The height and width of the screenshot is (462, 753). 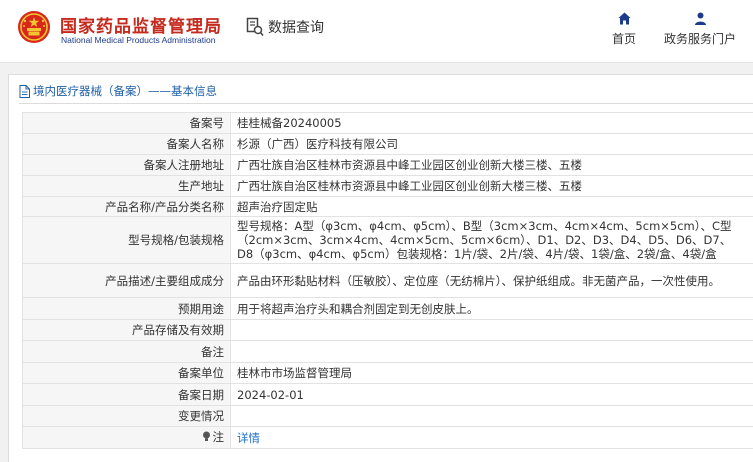 What do you see at coordinates (126, 351) in the screenshot?
I see `row-label: 备注` at bounding box center [126, 351].